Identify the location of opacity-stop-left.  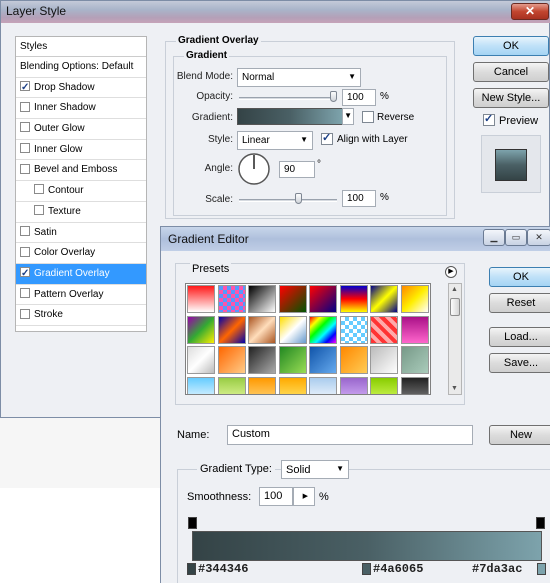
(192, 523).